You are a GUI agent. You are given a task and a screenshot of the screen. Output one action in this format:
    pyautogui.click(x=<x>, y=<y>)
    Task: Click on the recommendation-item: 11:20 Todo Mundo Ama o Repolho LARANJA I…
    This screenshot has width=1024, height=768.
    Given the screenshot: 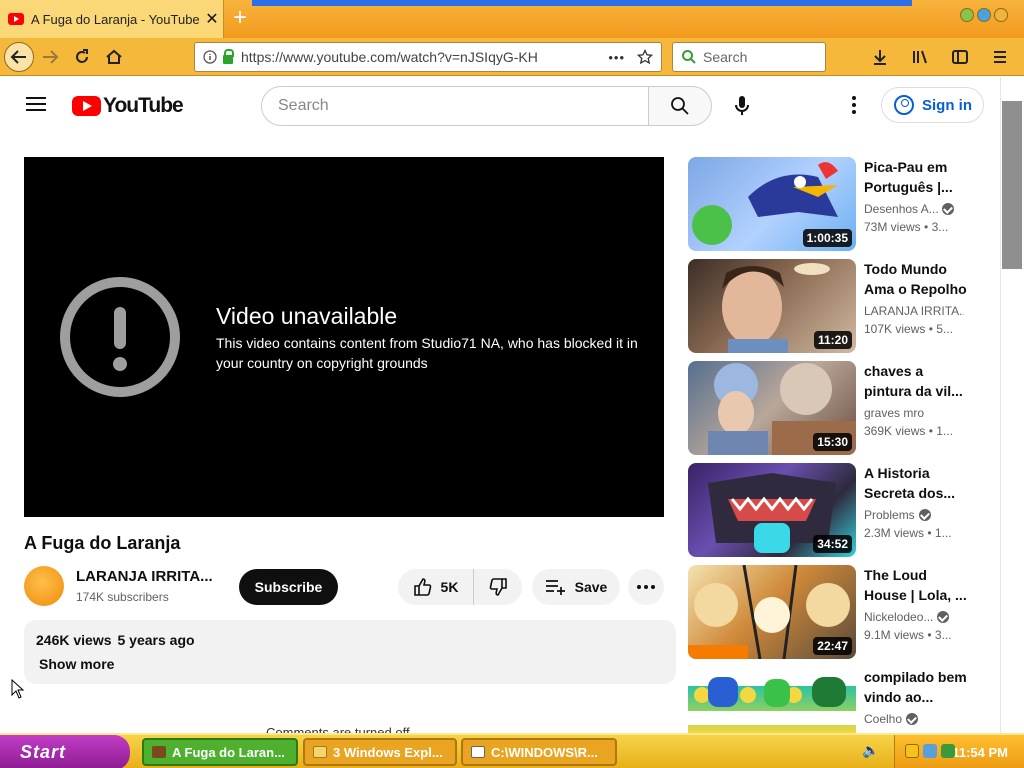 What is the action you would take?
    pyautogui.click(x=838, y=306)
    